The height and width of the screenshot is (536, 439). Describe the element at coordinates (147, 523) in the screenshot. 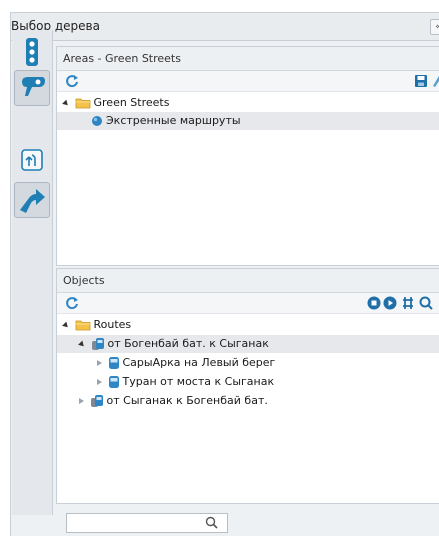

I see `search-input` at that location.